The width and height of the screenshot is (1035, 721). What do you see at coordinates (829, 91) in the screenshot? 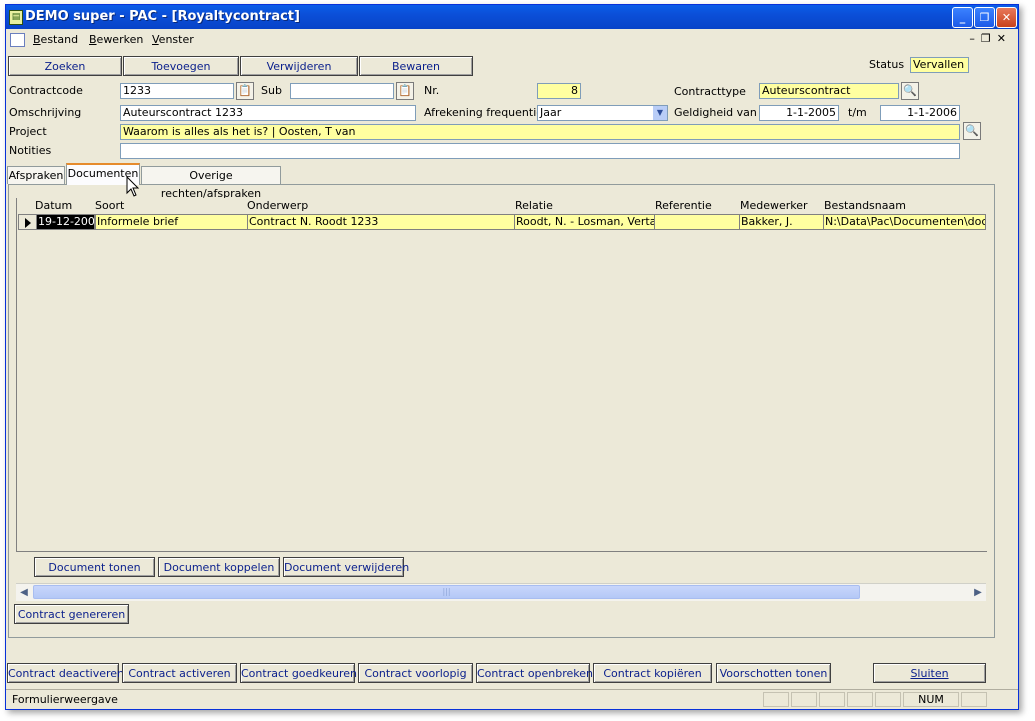
I see `contracttype-field: Auteurscontract` at bounding box center [829, 91].